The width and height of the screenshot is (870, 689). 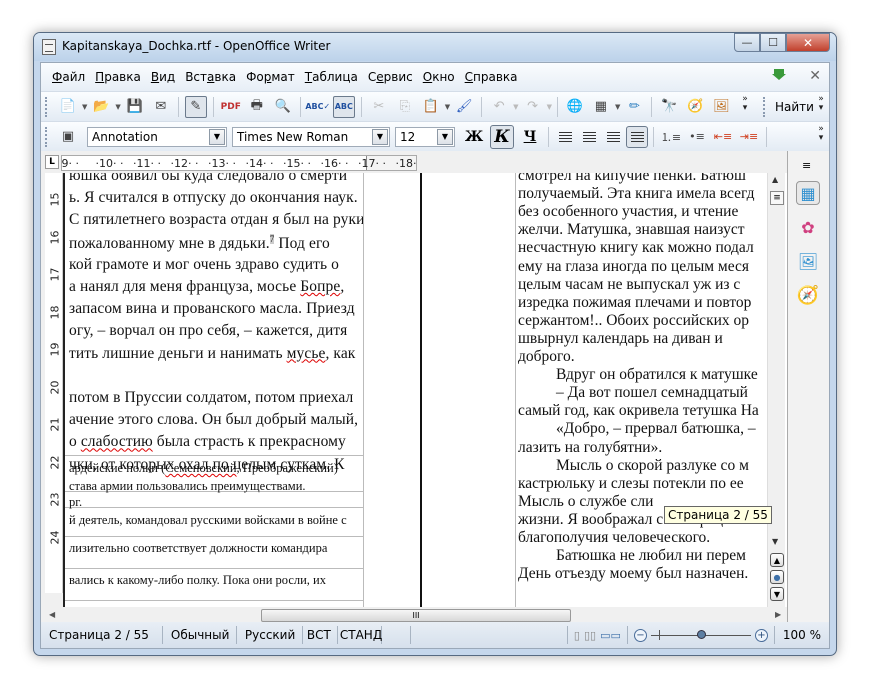 What do you see at coordinates (777, 198) in the screenshot?
I see `vertical-scroll-thumb: ≡` at bounding box center [777, 198].